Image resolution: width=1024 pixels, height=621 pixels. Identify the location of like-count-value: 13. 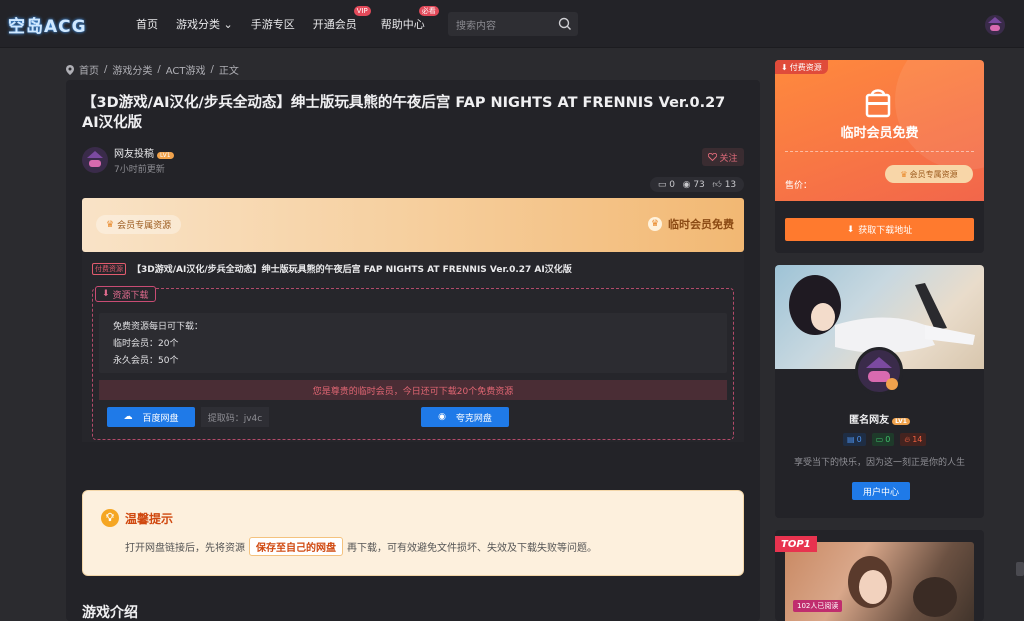
(730, 184).